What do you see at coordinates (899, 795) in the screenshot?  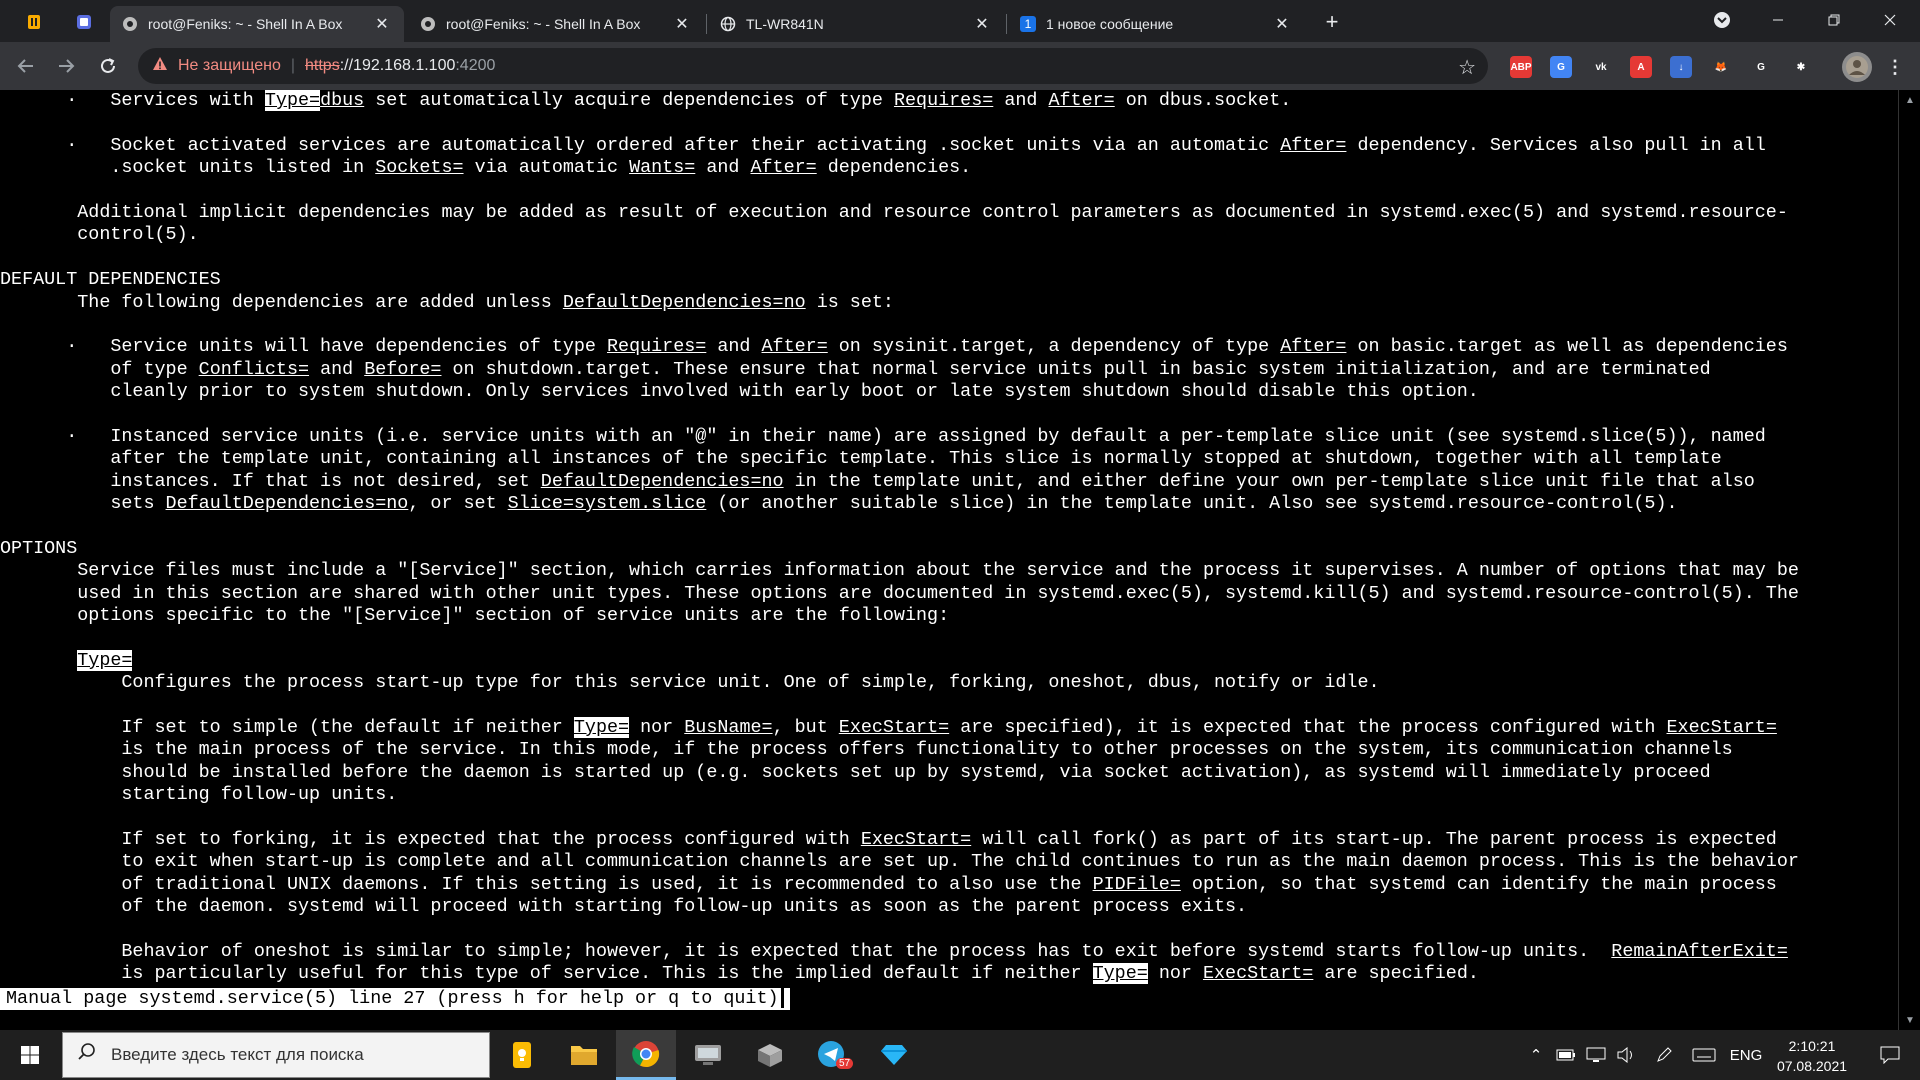 I see `terminal-line: starting follow-up units.` at bounding box center [899, 795].